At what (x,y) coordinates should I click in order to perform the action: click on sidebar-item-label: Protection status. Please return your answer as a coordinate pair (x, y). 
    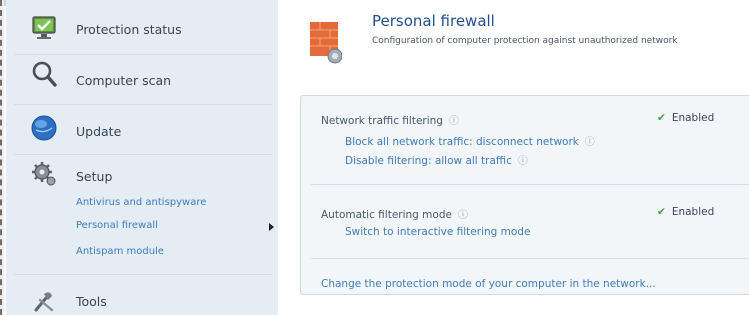
    Looking at the image, I should click on (129, 29).